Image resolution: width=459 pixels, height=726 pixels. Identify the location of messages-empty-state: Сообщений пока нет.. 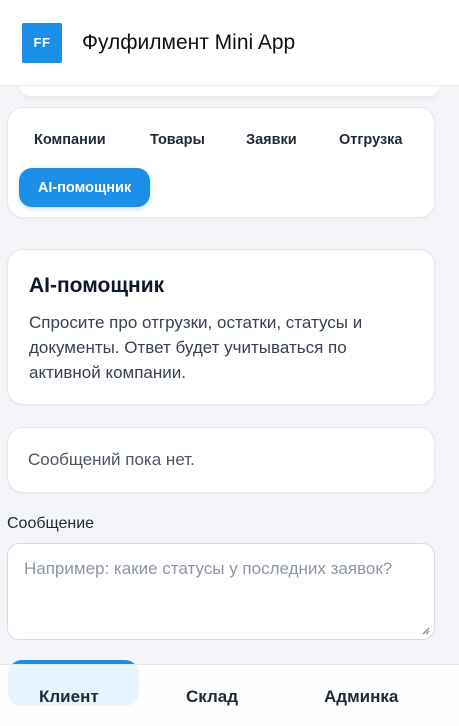
(111, 459).